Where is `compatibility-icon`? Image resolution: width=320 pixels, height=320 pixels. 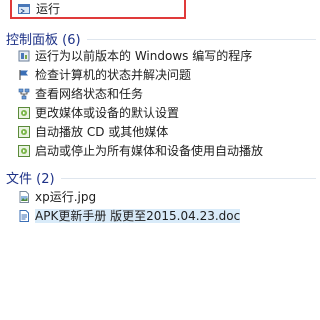 compatibility-icon is located at coordinates (24, 56).